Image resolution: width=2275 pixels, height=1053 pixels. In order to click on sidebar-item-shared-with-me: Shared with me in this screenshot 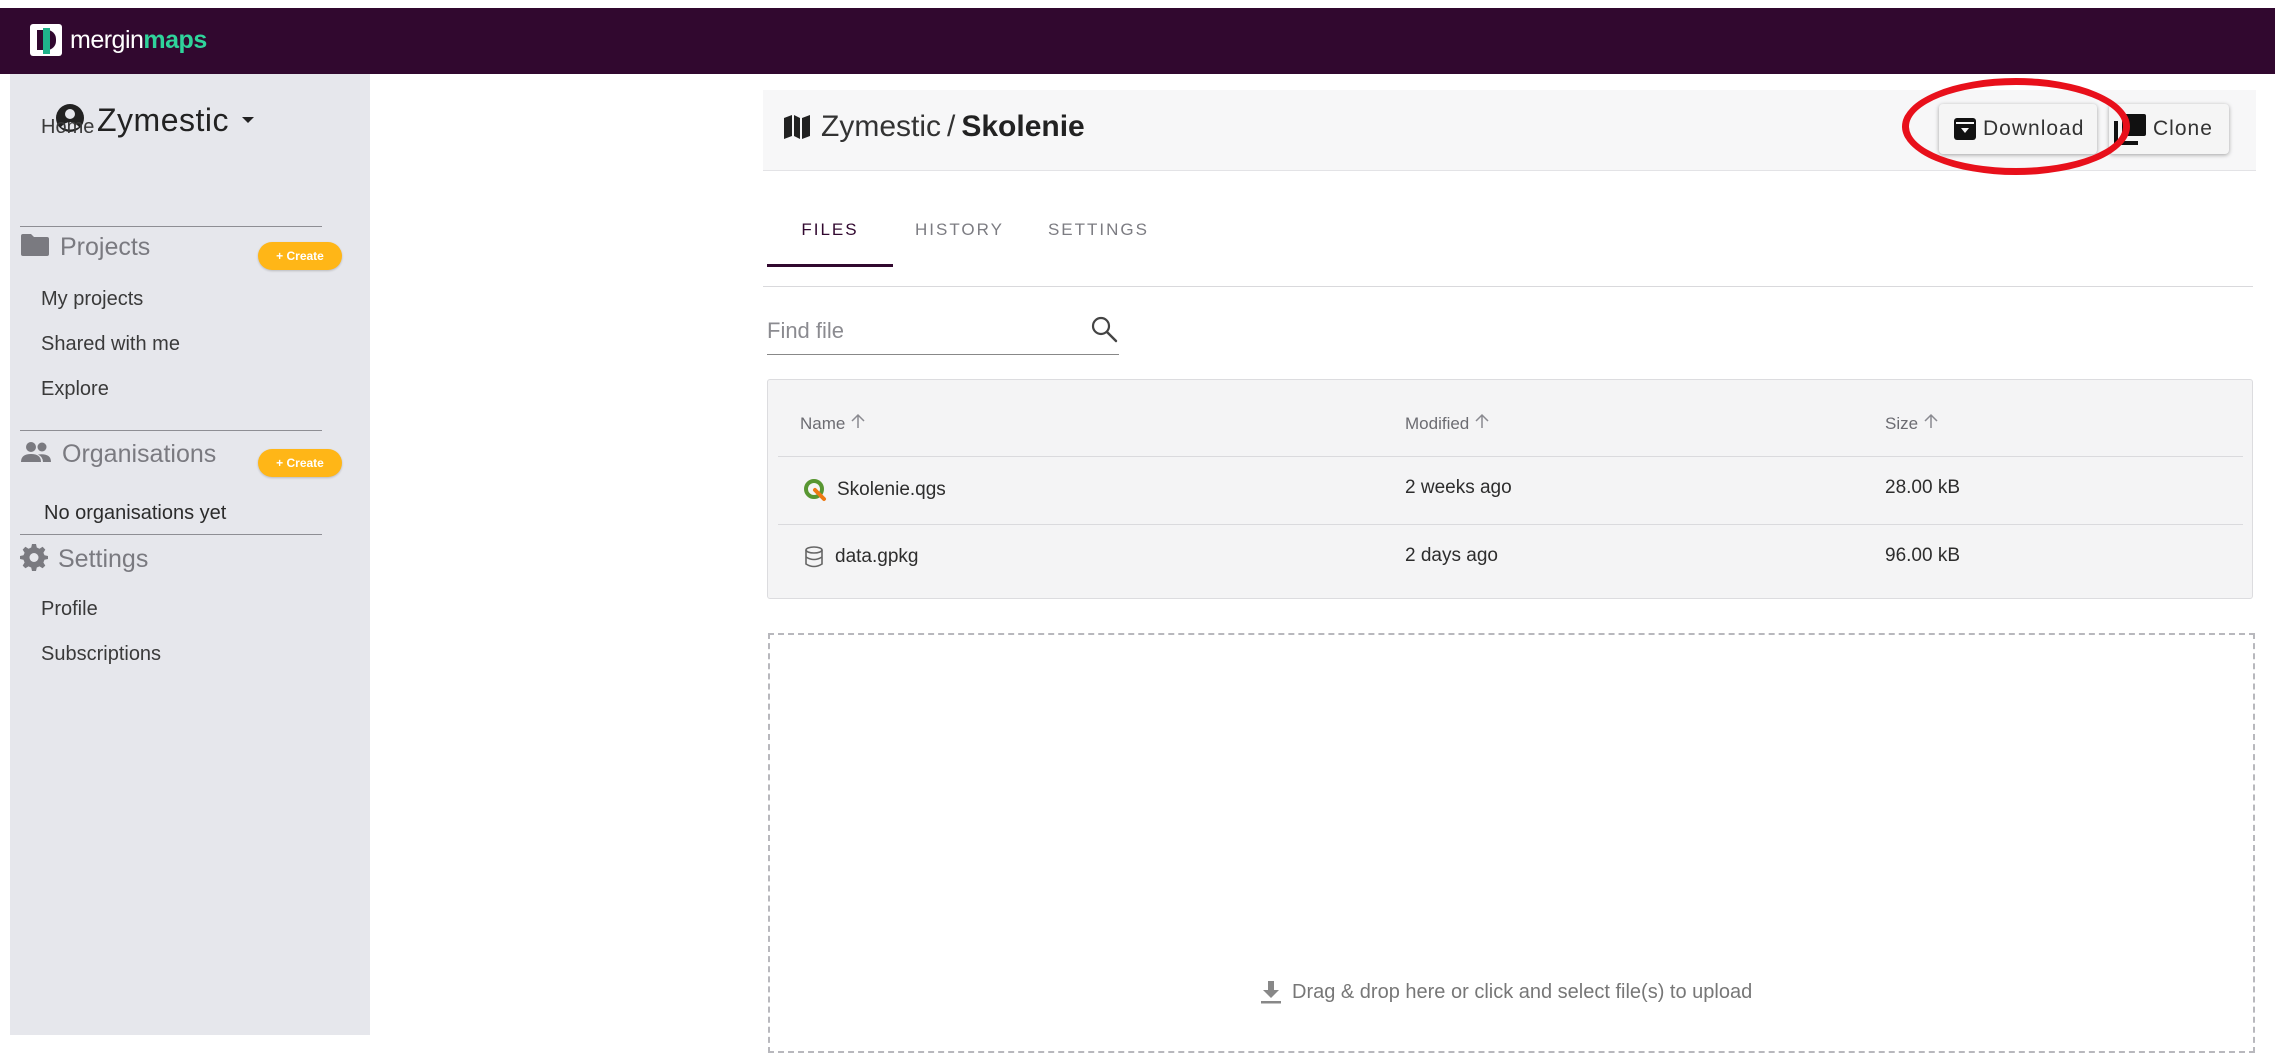, I will do `click(110, 344)`.